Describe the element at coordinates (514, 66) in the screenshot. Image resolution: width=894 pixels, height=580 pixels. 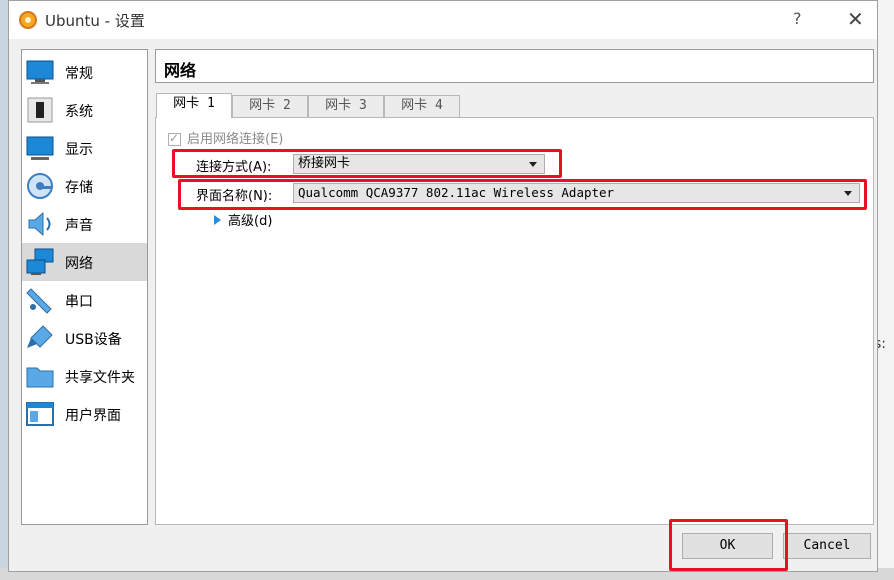
I see `section-header: 网络` at that location.